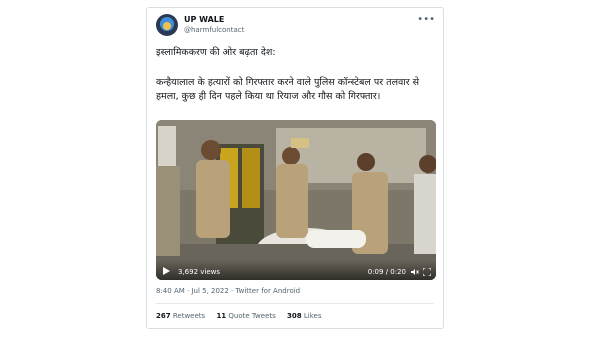  I want to click on retweets-stat: 267 Retweets, so click(180, 316).